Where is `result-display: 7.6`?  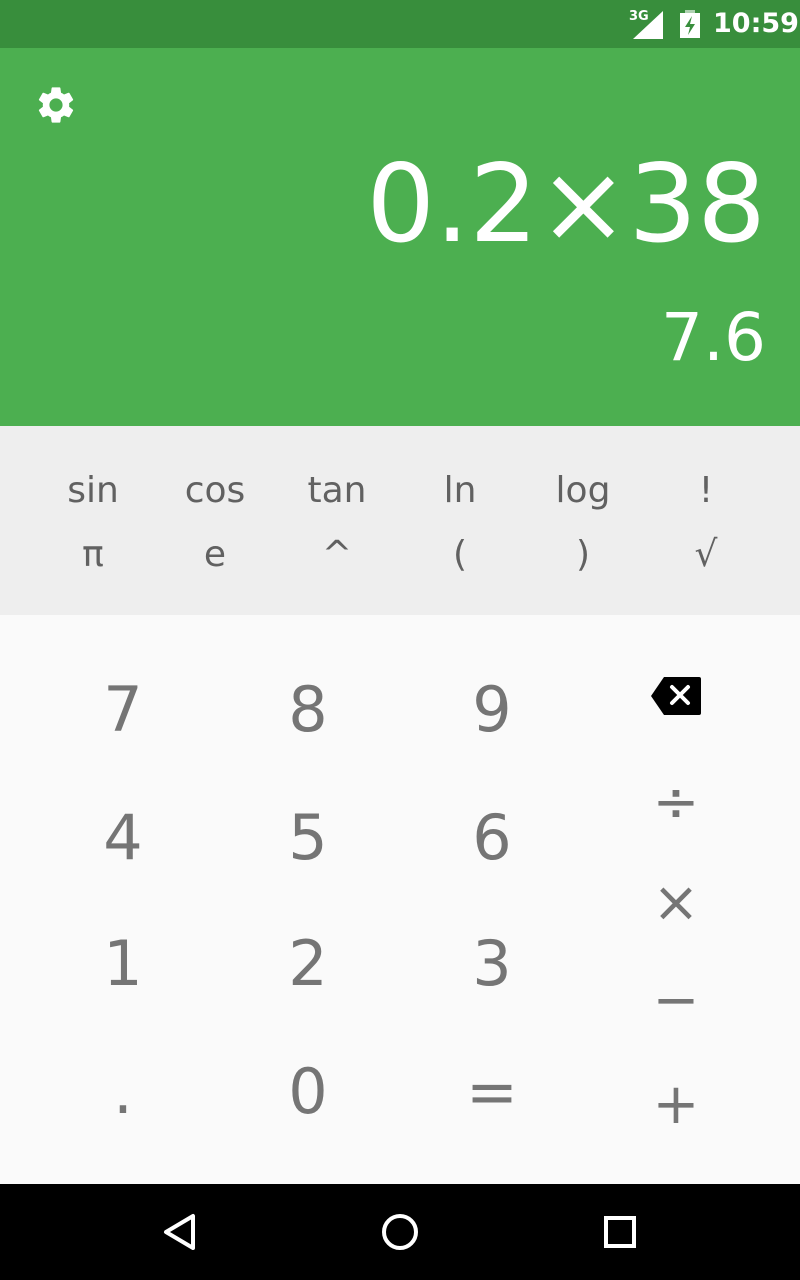 result-display: 7.6 is located at coordinates (713, 337).